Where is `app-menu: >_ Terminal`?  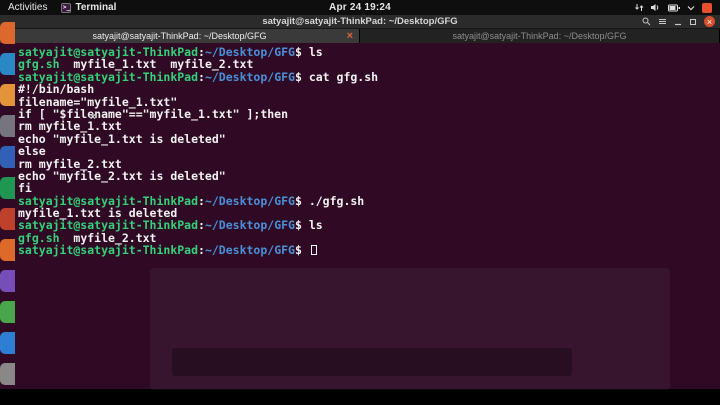
app-menu: >_ Terminal is located at coordinates (88, 7).